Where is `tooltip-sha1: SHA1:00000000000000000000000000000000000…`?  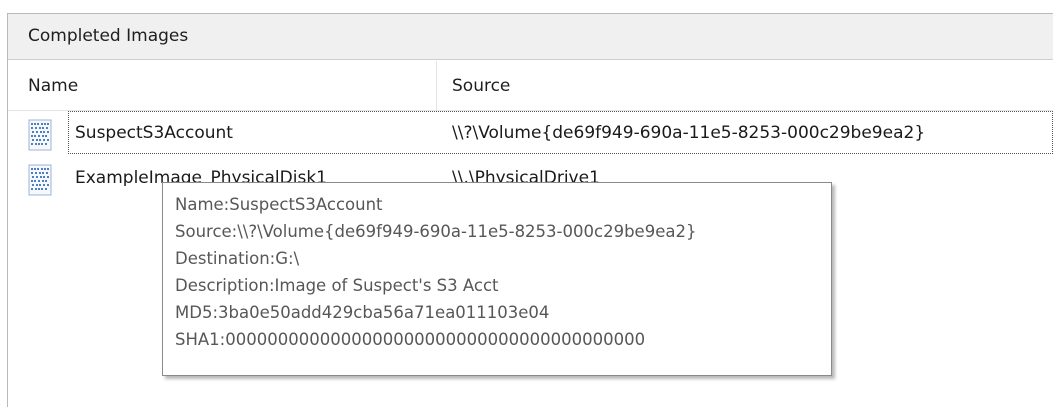
tooltip-sha1: SHA1:00000000000000000000000000000000000… is located at coordinates (410, 339).